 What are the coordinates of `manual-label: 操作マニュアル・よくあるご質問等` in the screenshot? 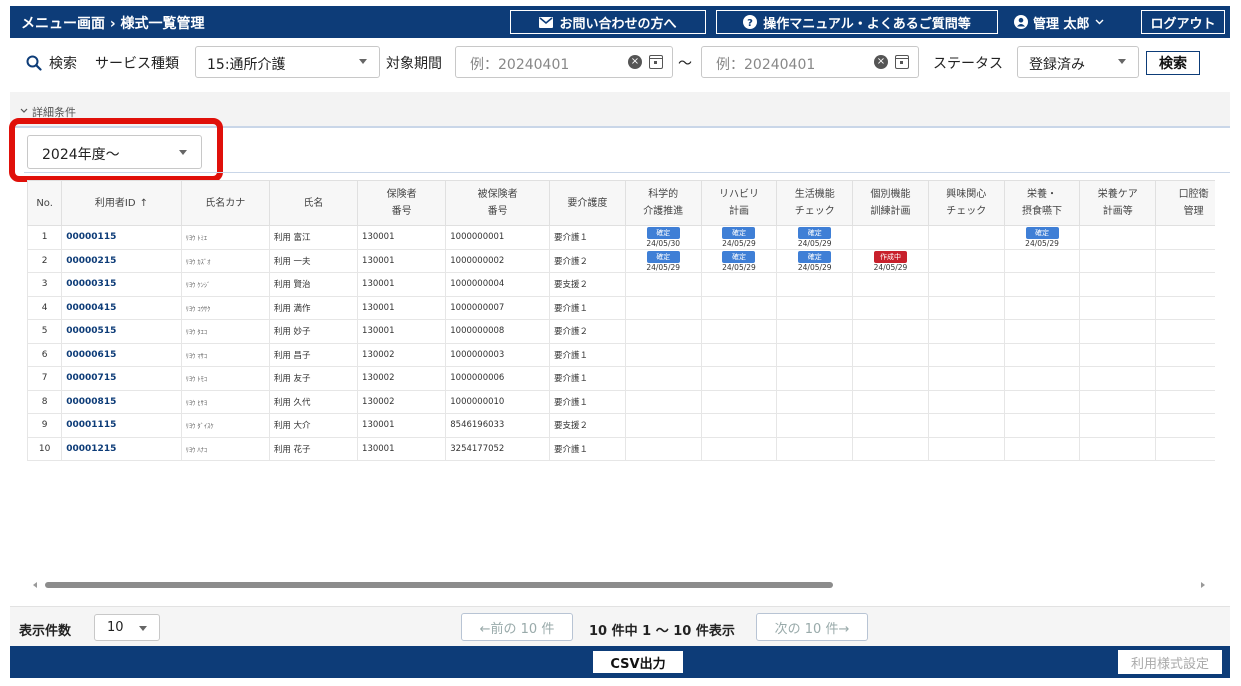 It's located at (867, 24).